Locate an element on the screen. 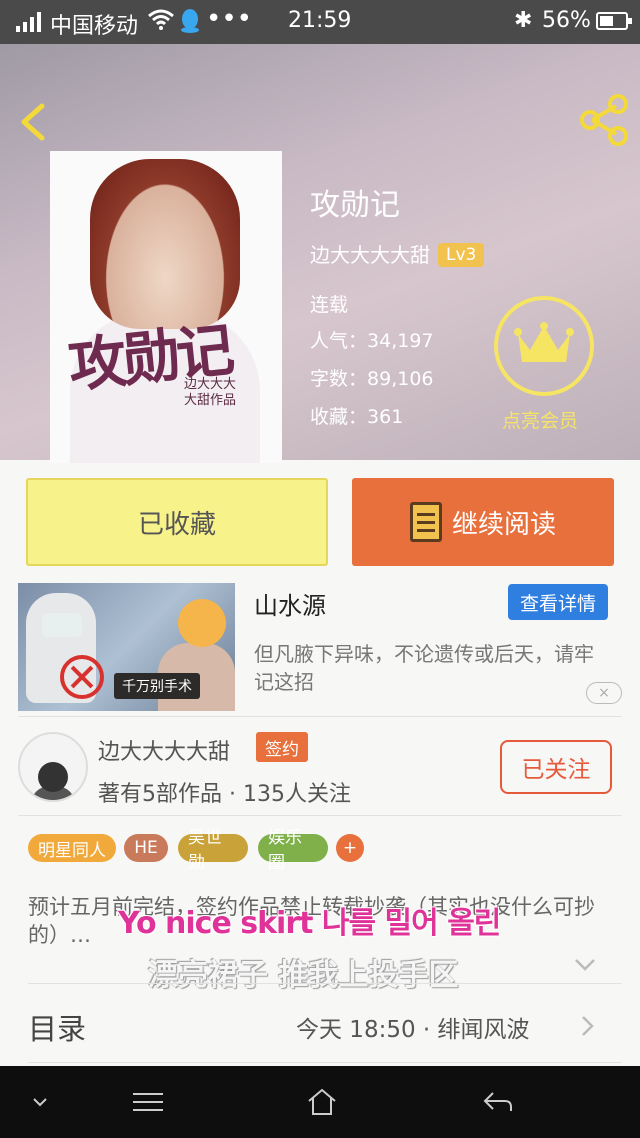 Image resolution: width=640 pixels, height=1138 pixels. home-icon is located at coordinates (322, 1101).